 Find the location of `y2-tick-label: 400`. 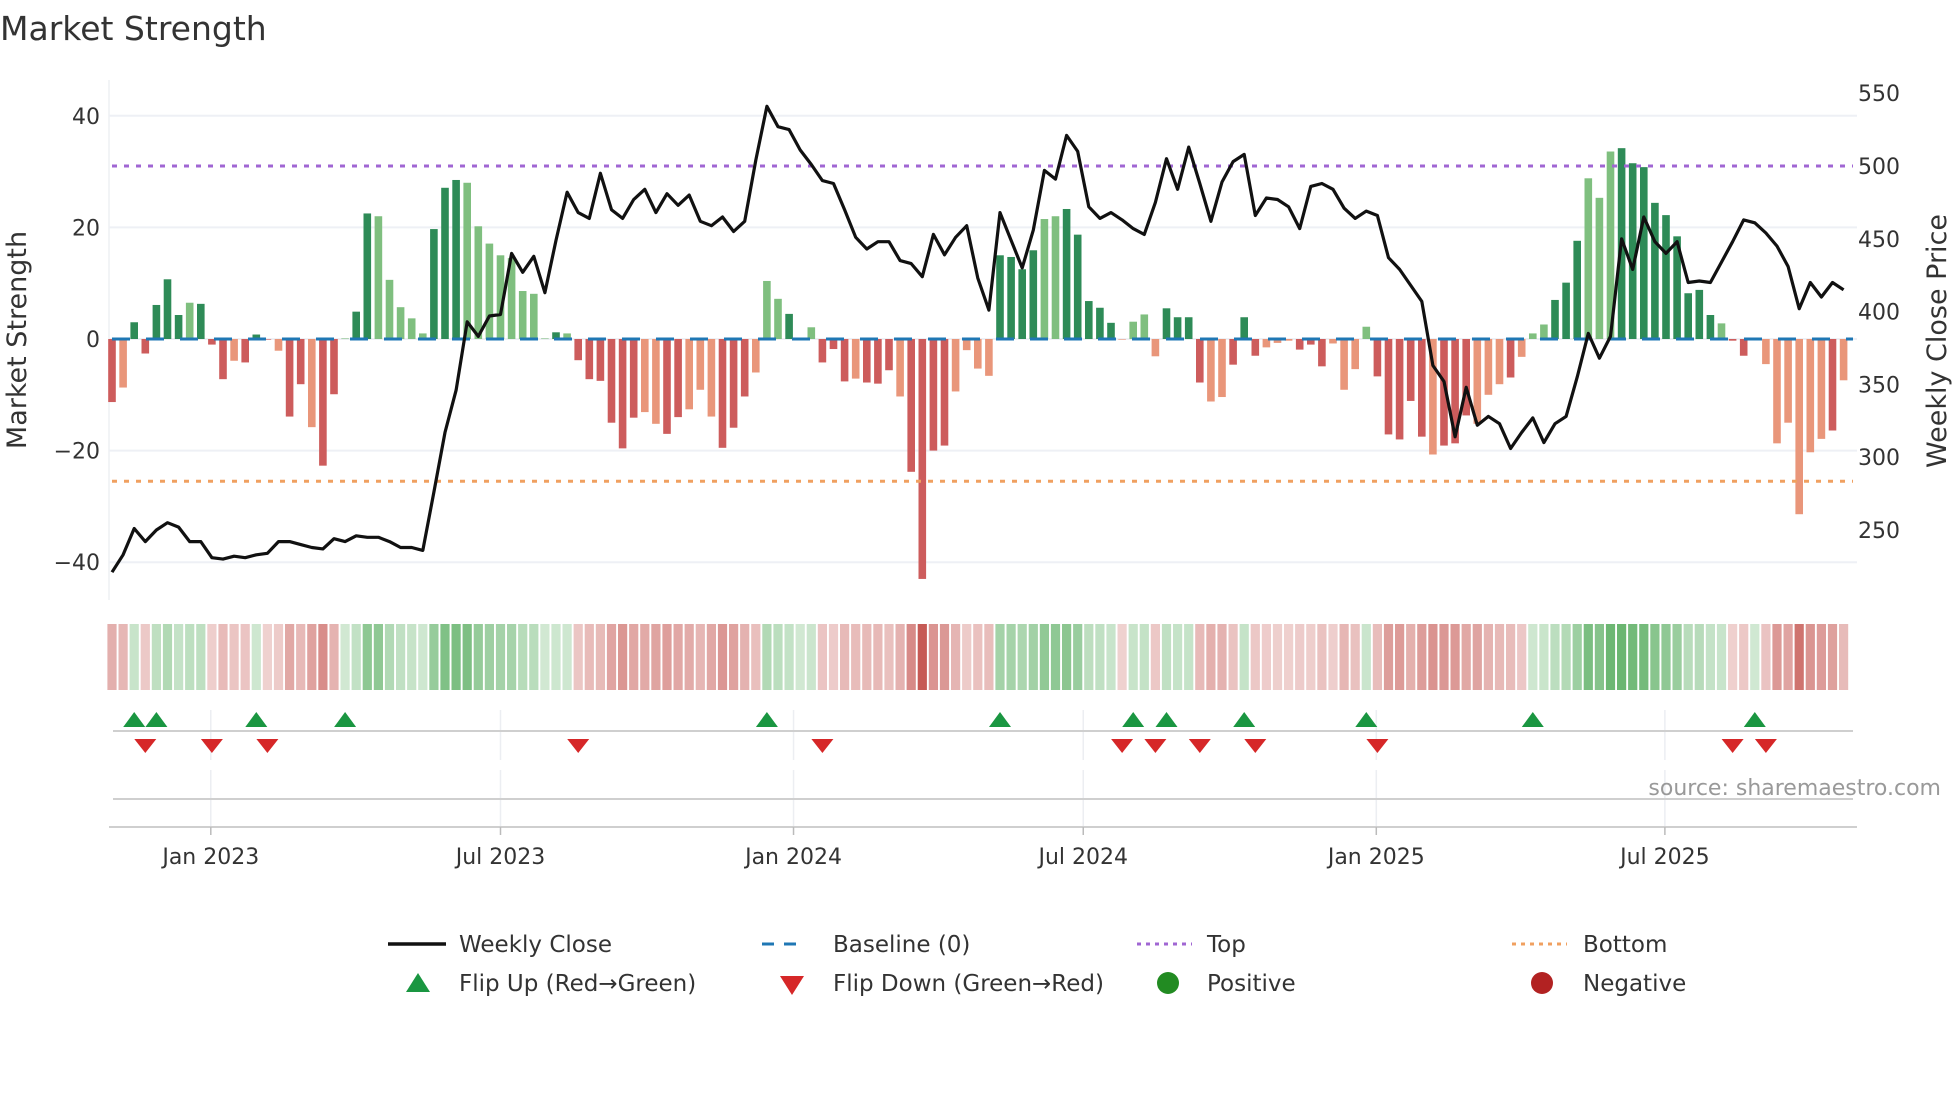

y2-tick-label: 400 is located at coordinates (1879, 313).